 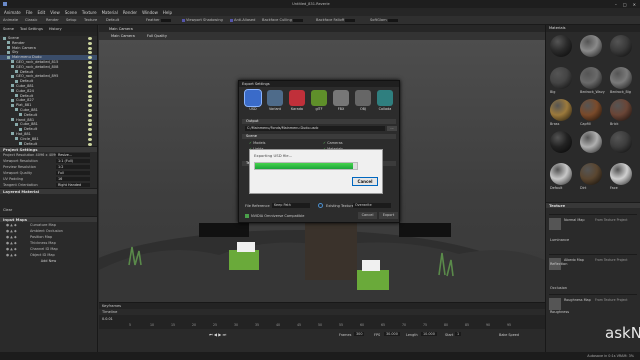 What do you see at coordinates (384, 20) in the screenshot?
I see `softglam-setting: SoftGlam` at bounding box center [384, 20].